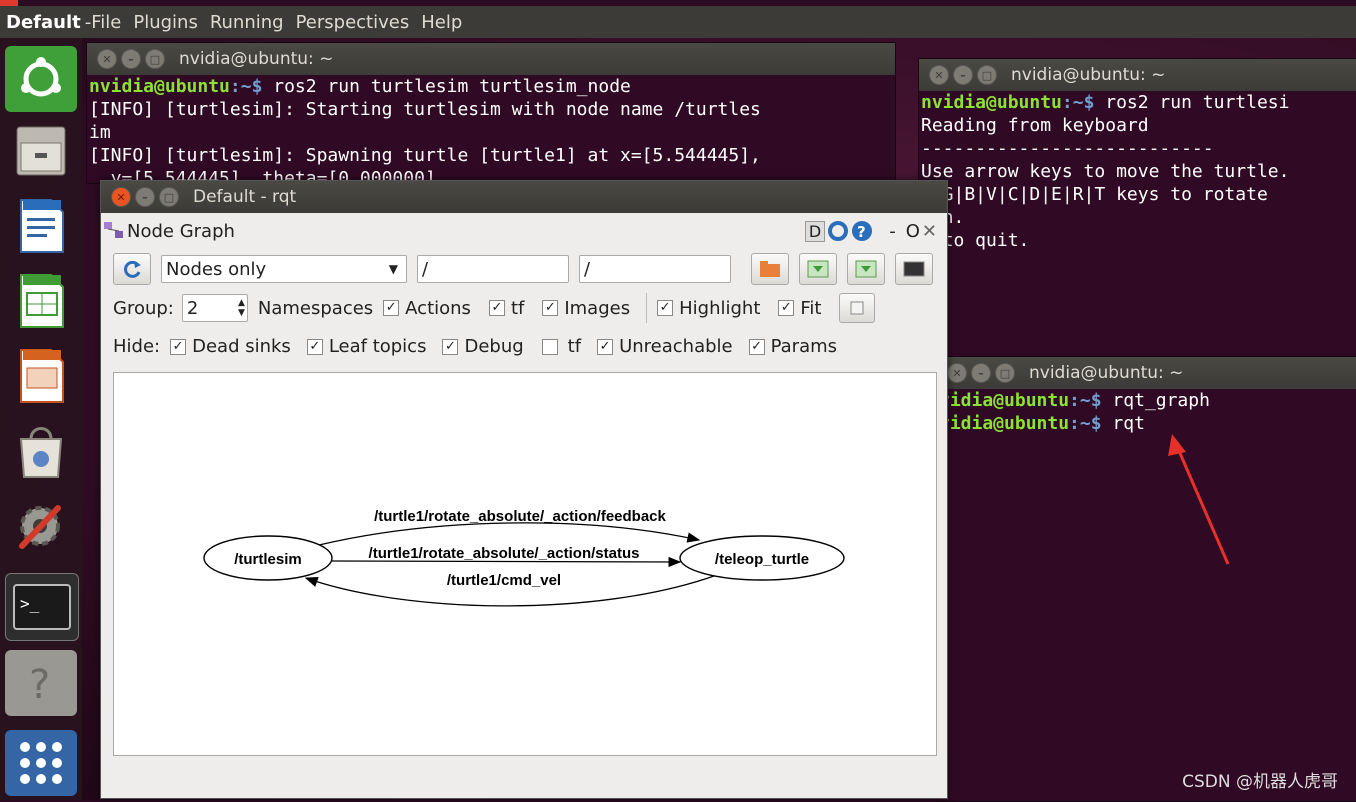  Describe the element at coordinates (491, 59) in the screenshot. I see `terminal-1-titlebar: ✕ – □ nvidia@ubuntu: ~` at that location.